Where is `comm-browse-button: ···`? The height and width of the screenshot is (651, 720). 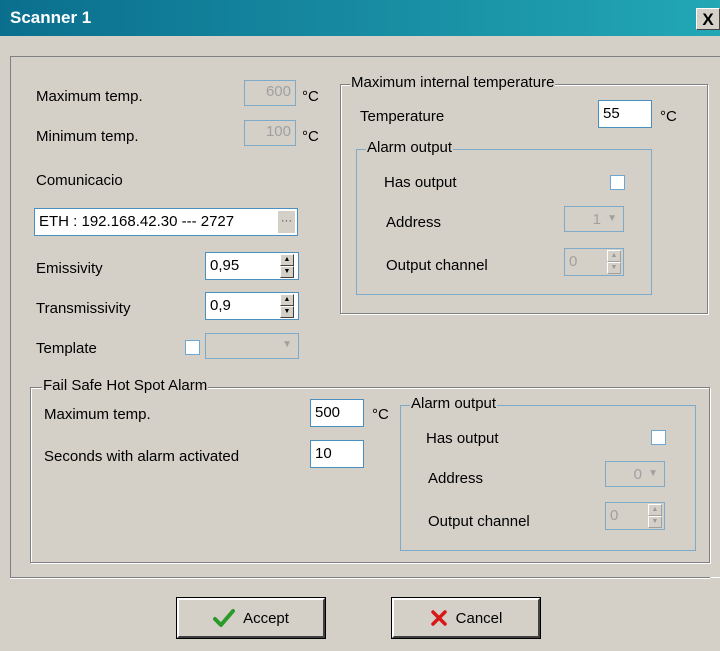 comm-browse-button: ··· is located at coordinates (286, 222).